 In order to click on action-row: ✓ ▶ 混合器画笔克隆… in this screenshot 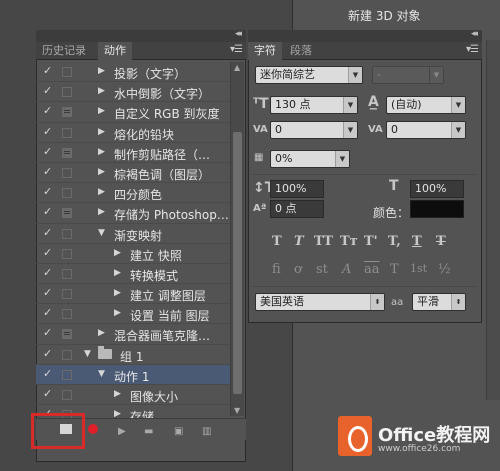, I will do `click(133, 334)`.